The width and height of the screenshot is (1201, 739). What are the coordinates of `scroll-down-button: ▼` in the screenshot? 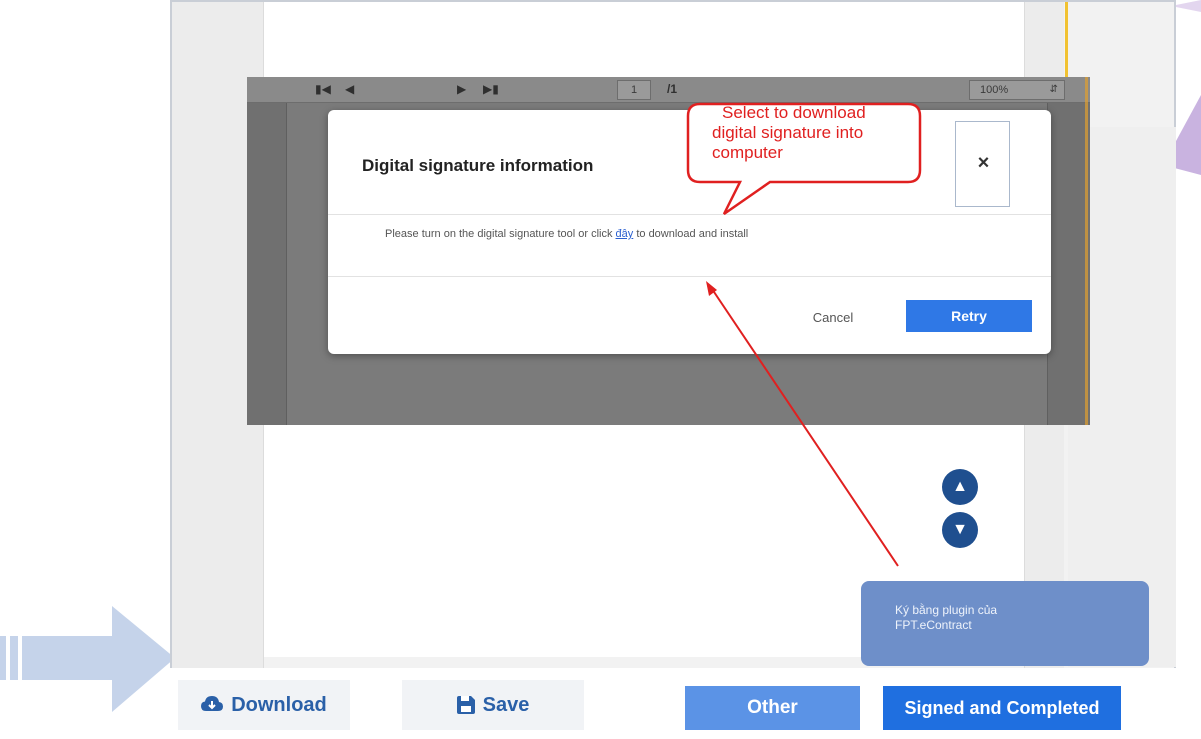 It's located at (960, 530).